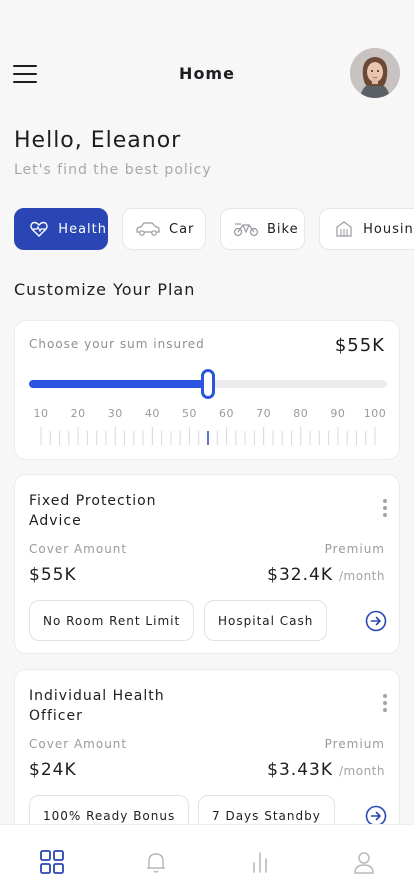 This screenshot has width=414, height=896. I want to click on slider-scale-label: 20, so click(78, 413).